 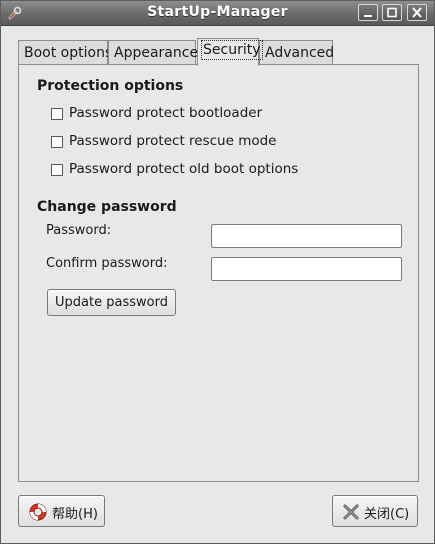 I want to click on maximize-button, so click(x=392, y=12).